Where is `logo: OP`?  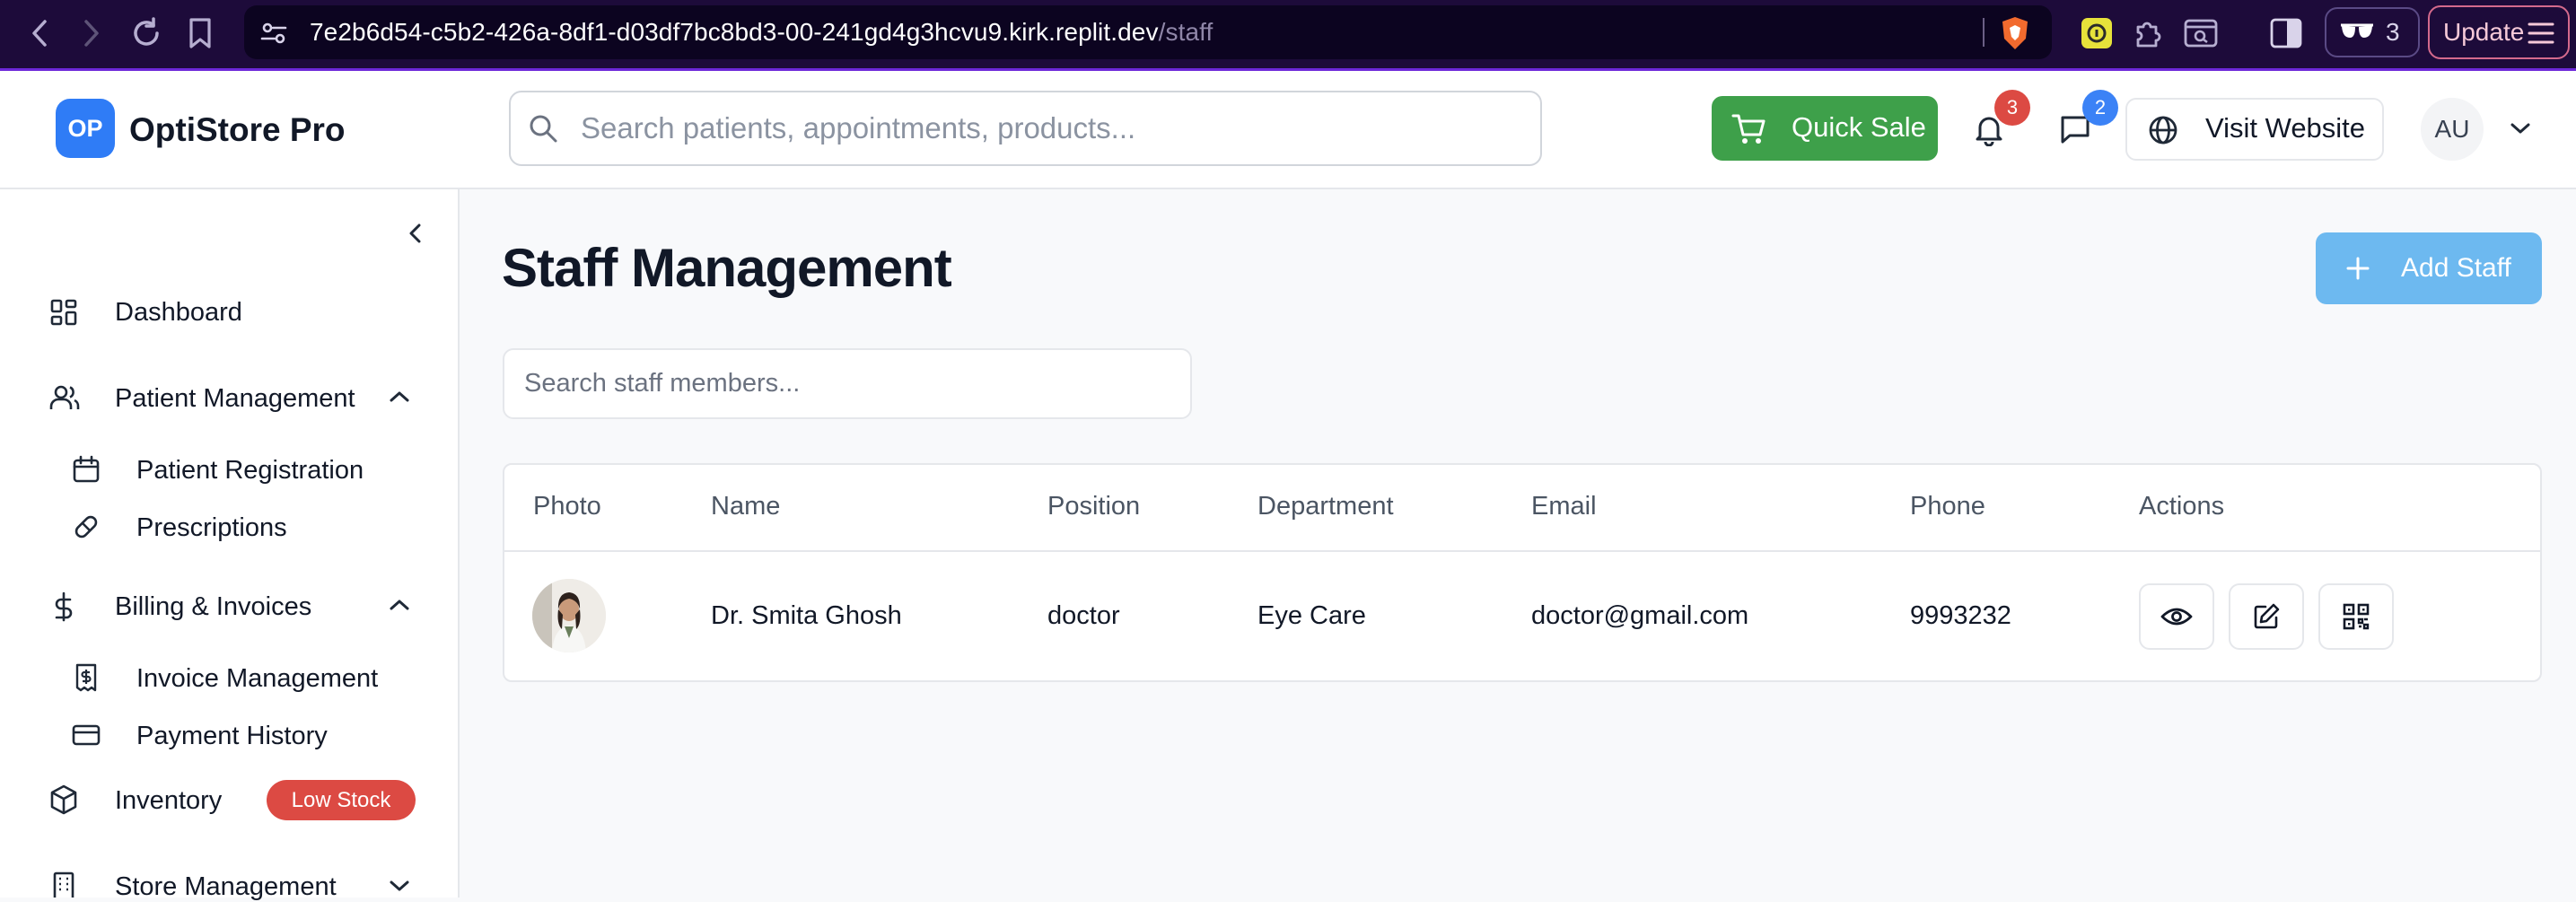 logo: OP is located at coordinates (85, 128).